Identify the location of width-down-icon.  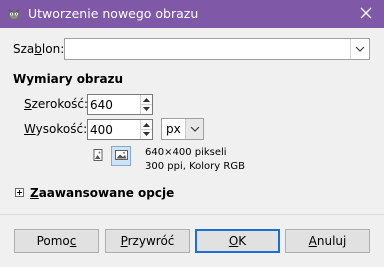
(146, 108).